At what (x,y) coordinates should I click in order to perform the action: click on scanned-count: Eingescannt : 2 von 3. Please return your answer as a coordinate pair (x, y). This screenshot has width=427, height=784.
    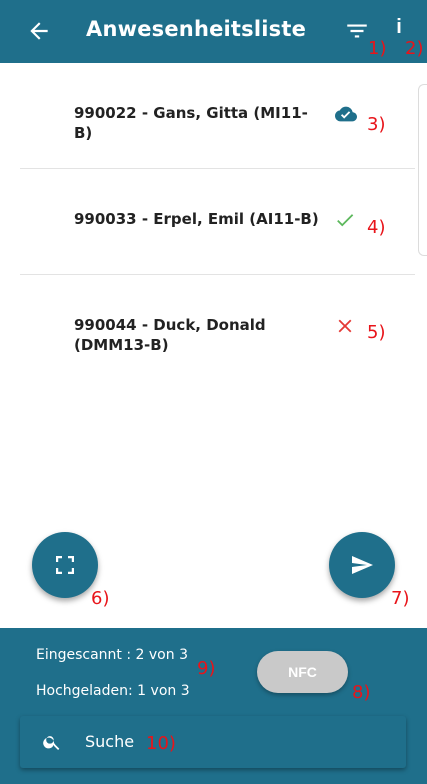
    Looking at the image, I should click on (112, 655).